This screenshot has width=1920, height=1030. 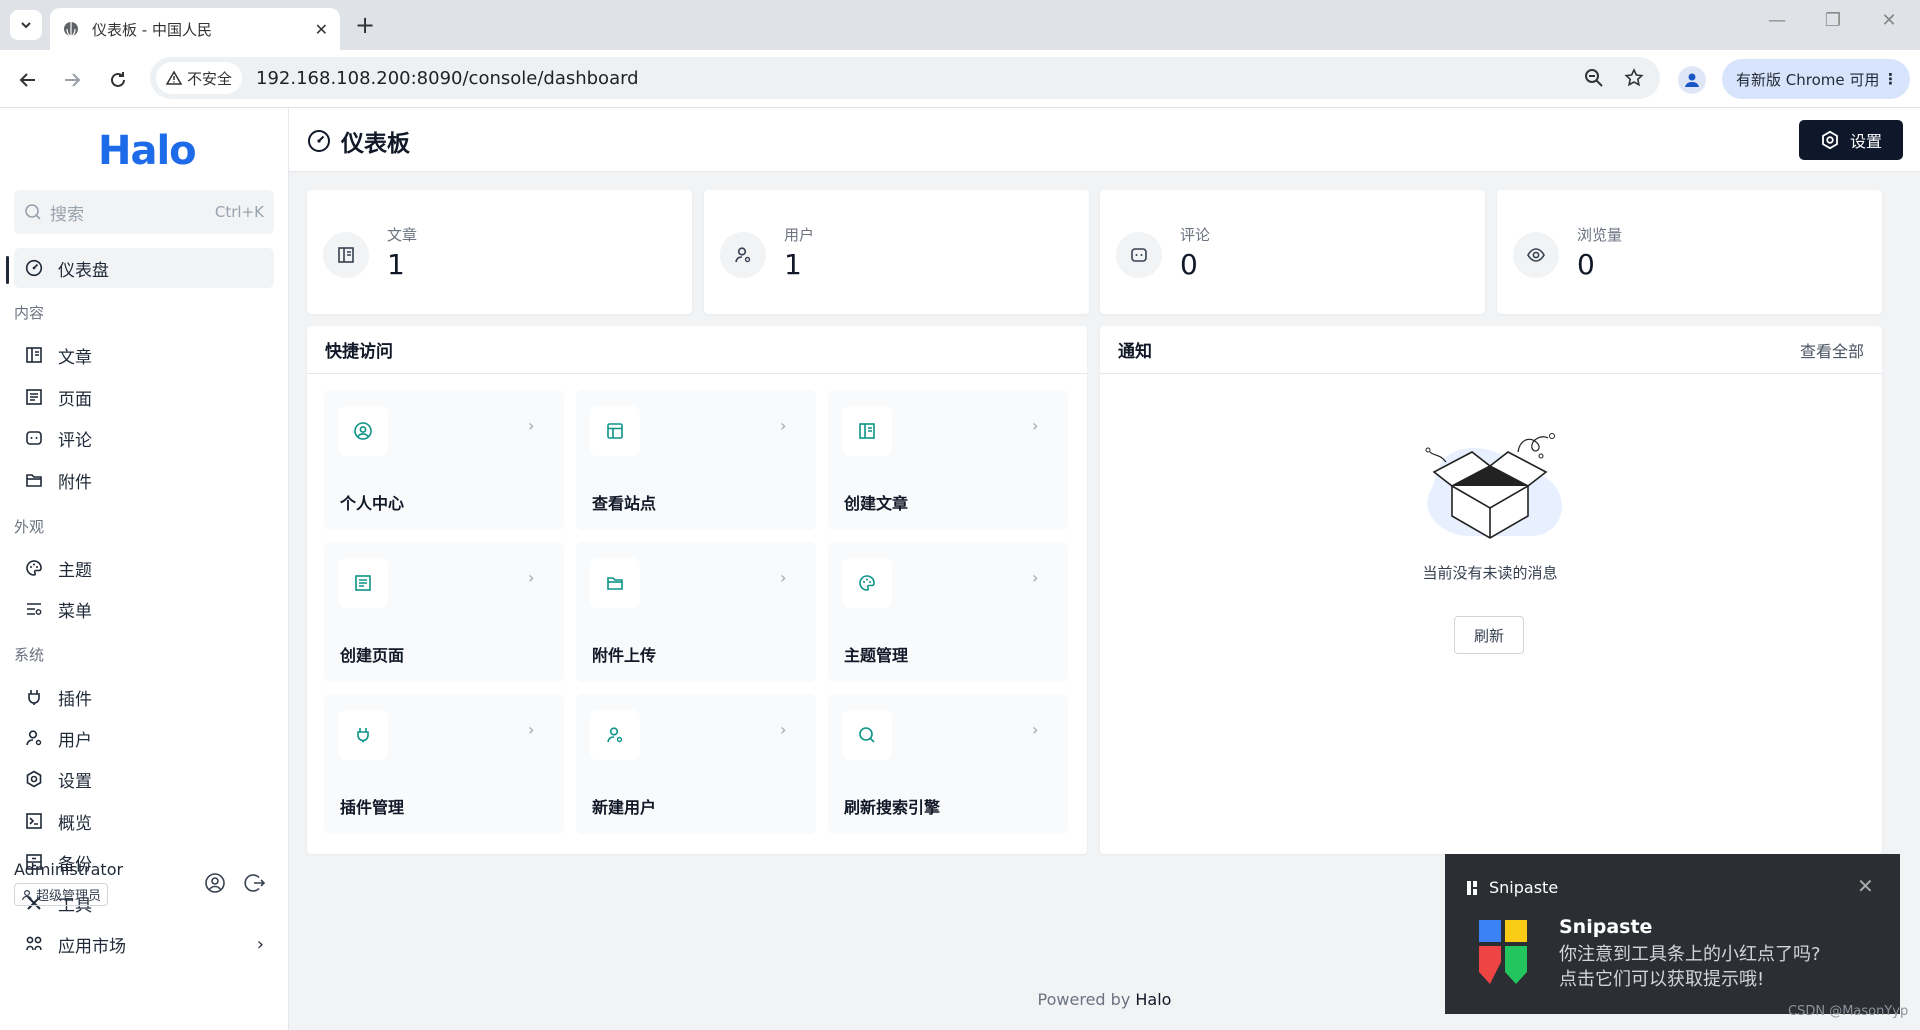 What do you see at coordinates (144, 212) in the screenshot?
I see `search-input: 搜索 Ctrl+K` at bounding box center [144, 212].